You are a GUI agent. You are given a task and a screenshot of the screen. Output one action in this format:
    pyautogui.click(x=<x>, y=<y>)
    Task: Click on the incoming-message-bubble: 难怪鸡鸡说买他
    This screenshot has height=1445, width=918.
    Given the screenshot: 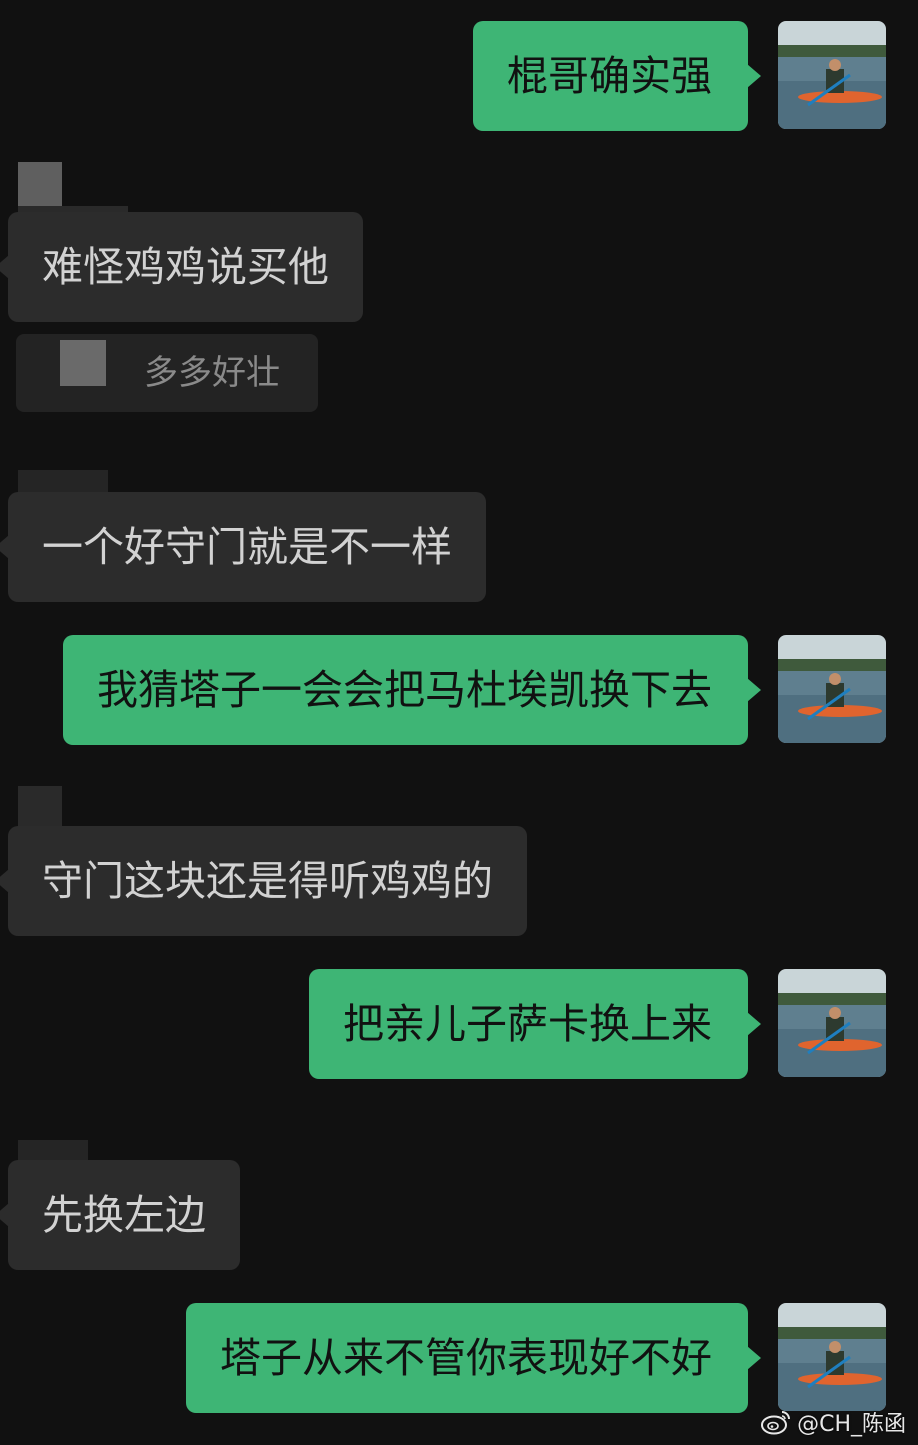 What is the action you would take?
    pyautogui.click(x=181, y=267)
    